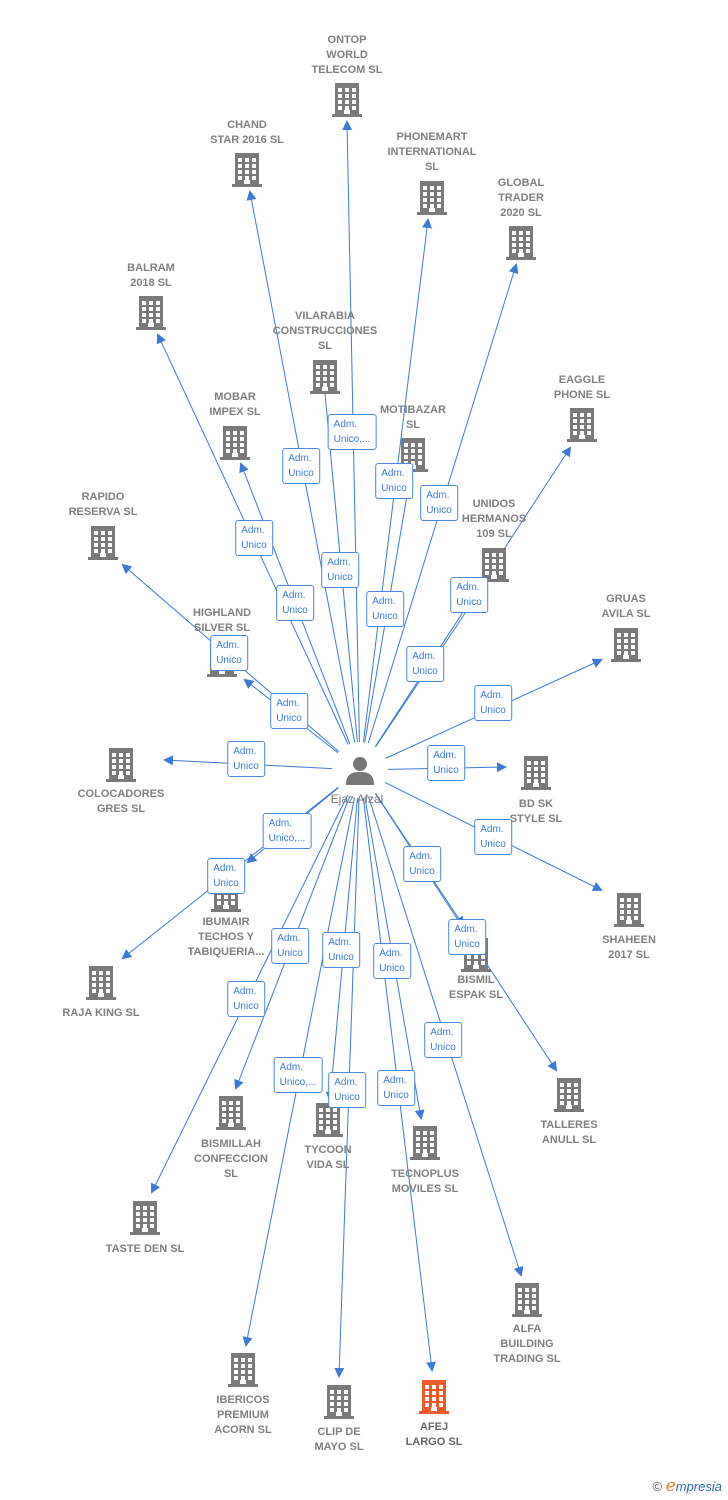 The height and width of the screenshot is (1500, 728). What do you see at coordinates (234, 405) in the screenshot?
I see `company-mobar-impex-sl: MOBAR IMPEX SL` at bounding box center [234, 405].